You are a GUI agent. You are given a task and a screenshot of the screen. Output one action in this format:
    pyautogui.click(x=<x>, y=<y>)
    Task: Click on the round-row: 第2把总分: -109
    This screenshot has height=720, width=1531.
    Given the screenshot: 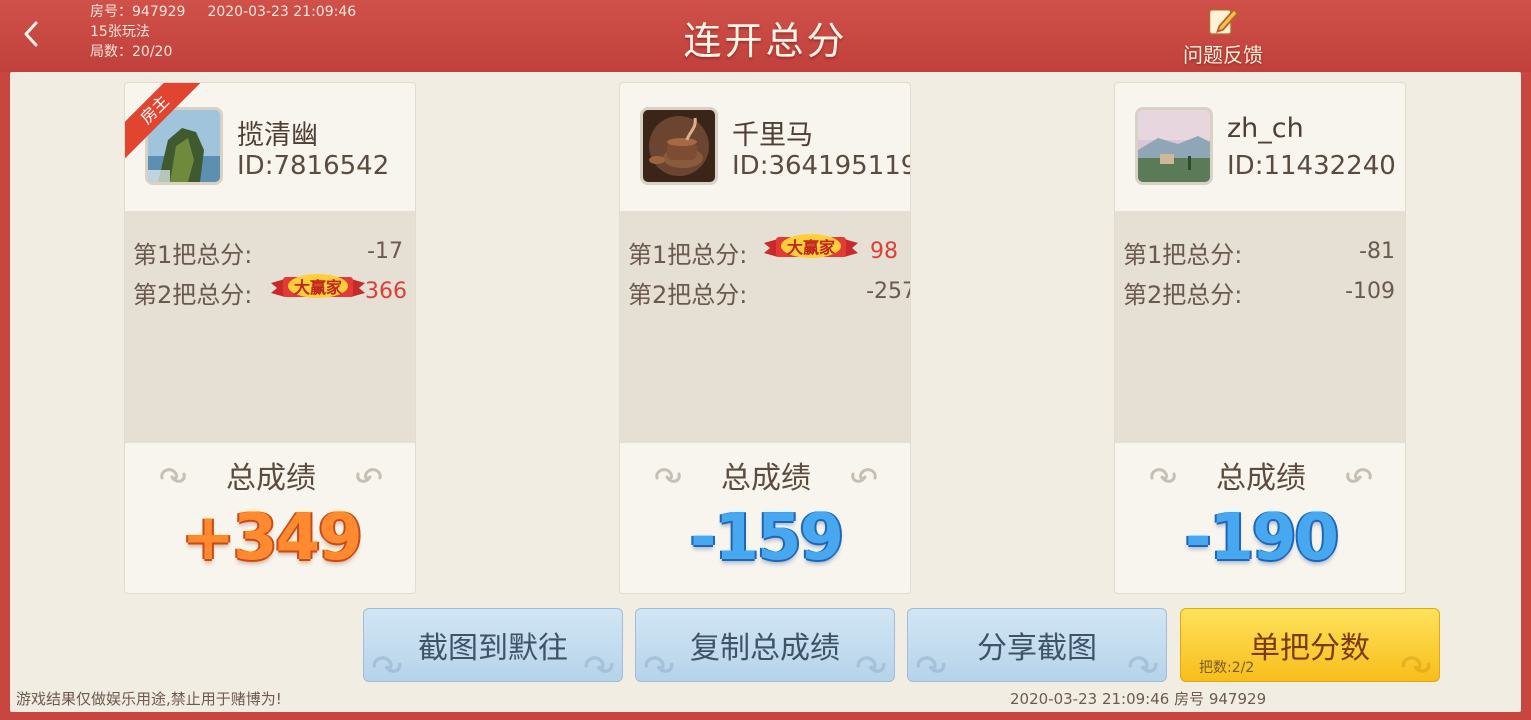 What is the action you would take?
    pyautogui.click(x=1264, y=289)
    